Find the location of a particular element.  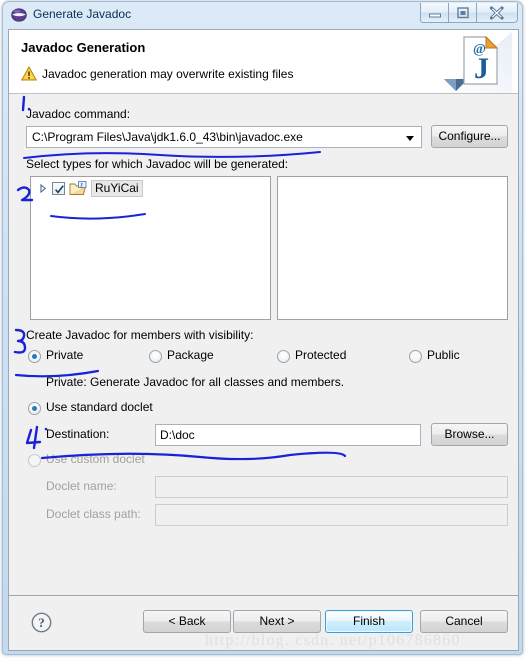

destination-field: D:\doc is located at coordinates (288, 435).